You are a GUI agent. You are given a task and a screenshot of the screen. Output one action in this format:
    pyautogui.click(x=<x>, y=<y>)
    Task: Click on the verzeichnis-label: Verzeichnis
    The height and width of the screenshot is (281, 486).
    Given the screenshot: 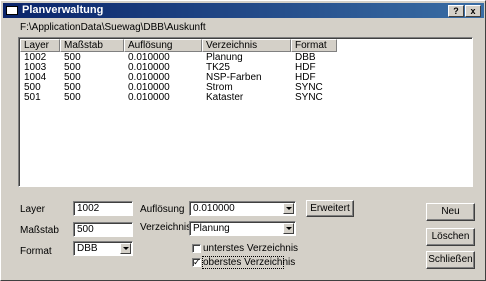 What is the action you would take?
    pyautogui.click(x=166, y=227)
    